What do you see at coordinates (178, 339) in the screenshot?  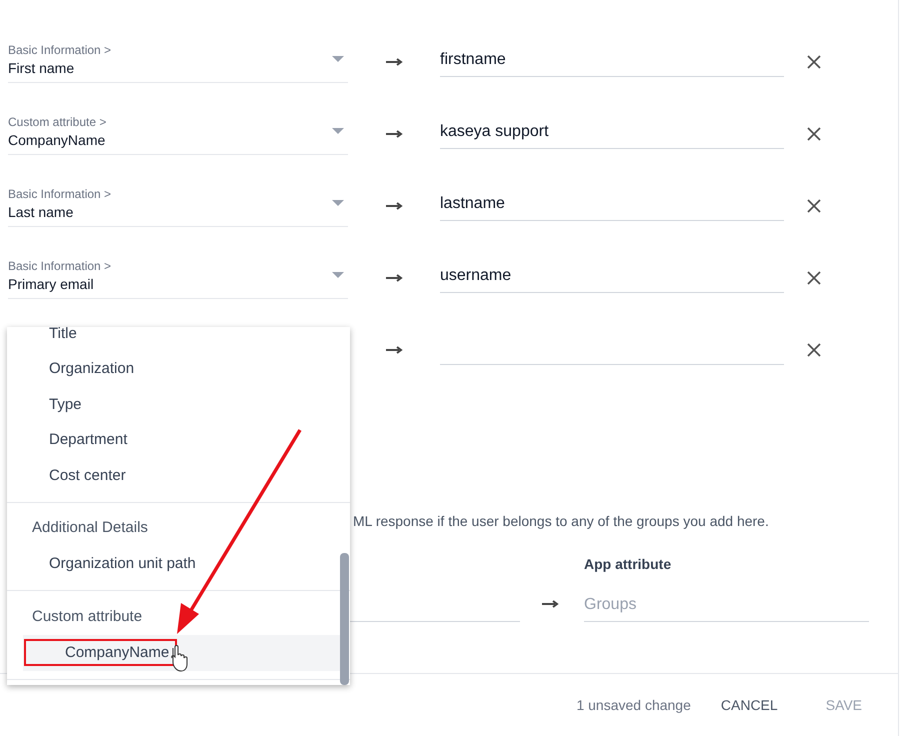 I see `menu-item: Title` at bounding box center [178, 339].